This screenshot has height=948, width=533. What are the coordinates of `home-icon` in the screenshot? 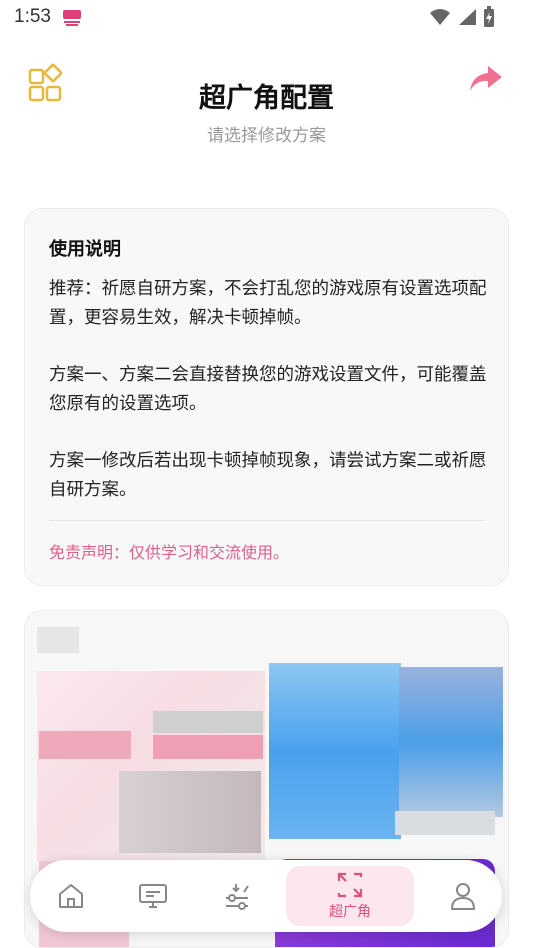 It's located at (71, 896).